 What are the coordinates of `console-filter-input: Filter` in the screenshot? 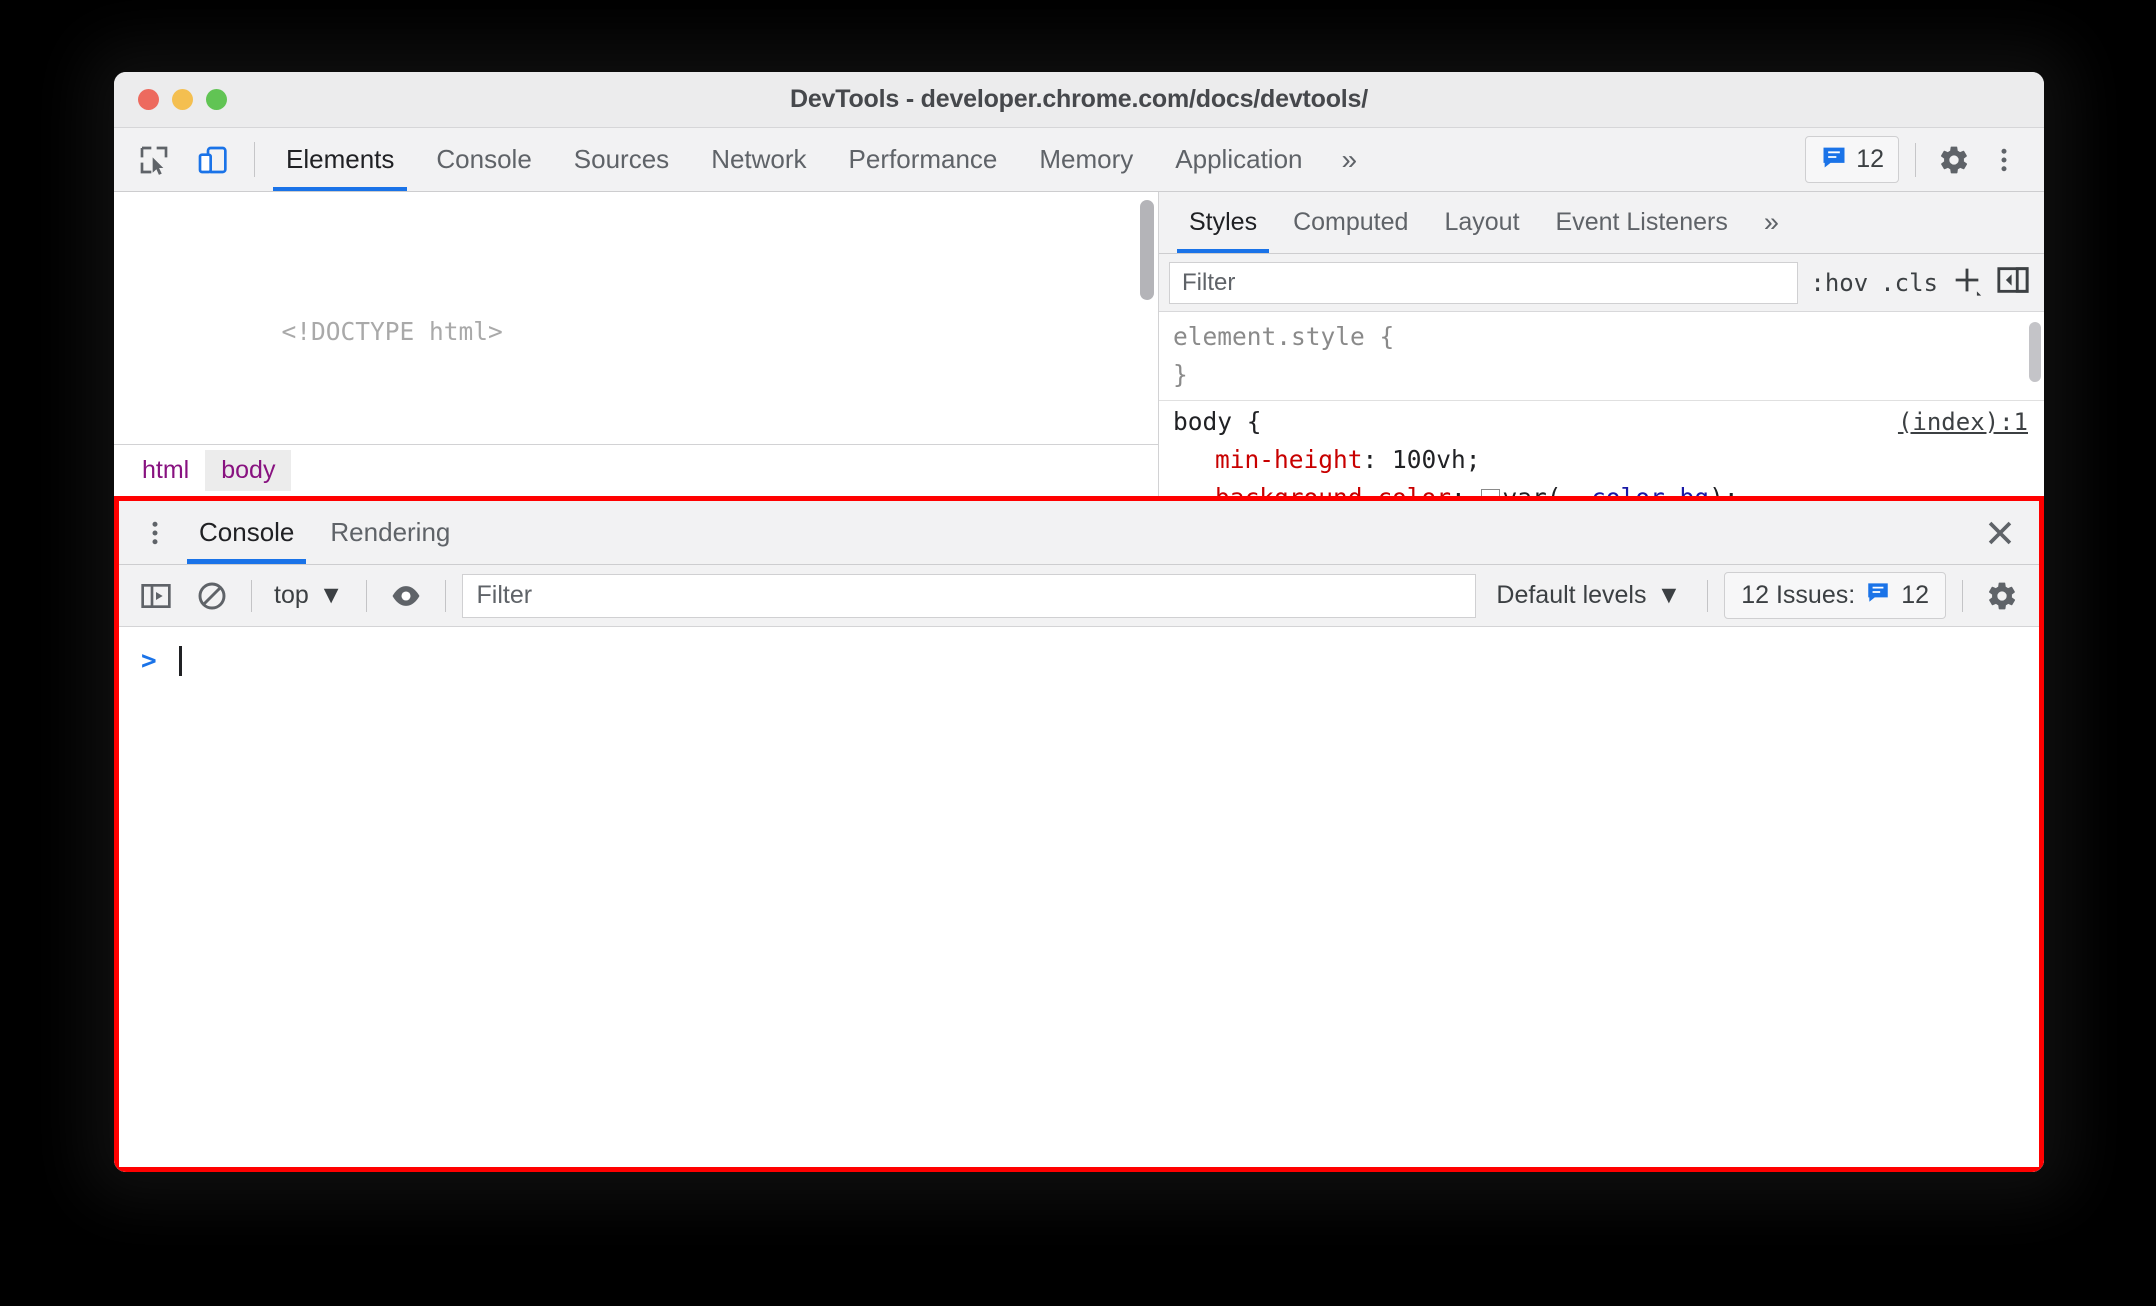 It's located at (969, 595).